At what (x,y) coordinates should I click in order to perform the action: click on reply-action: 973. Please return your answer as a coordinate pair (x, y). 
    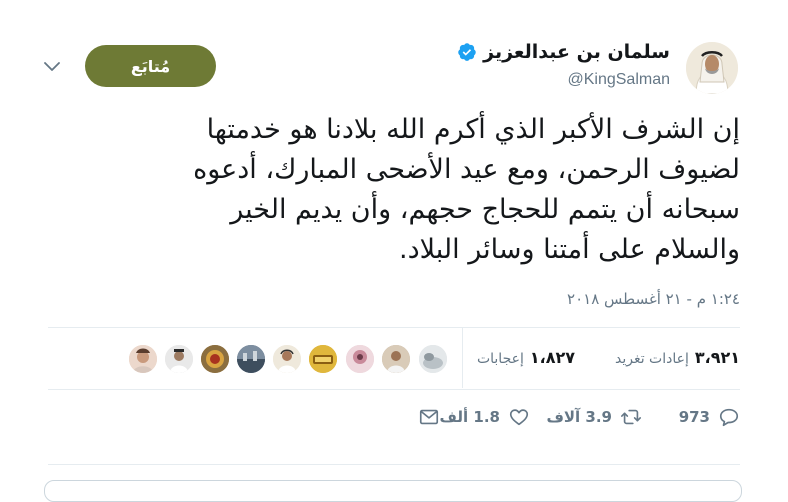
    Looking at the image, I should click on (709, 417).